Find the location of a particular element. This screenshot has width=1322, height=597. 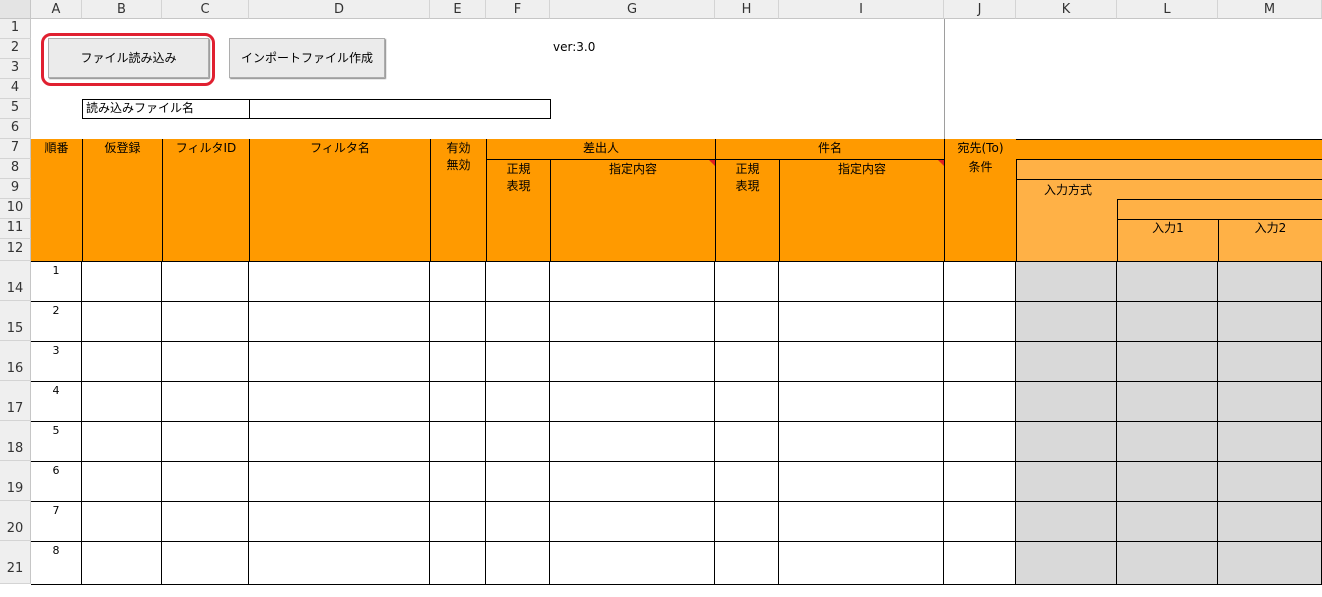

row-header-16: 16 is located at coordinates (15, 361).